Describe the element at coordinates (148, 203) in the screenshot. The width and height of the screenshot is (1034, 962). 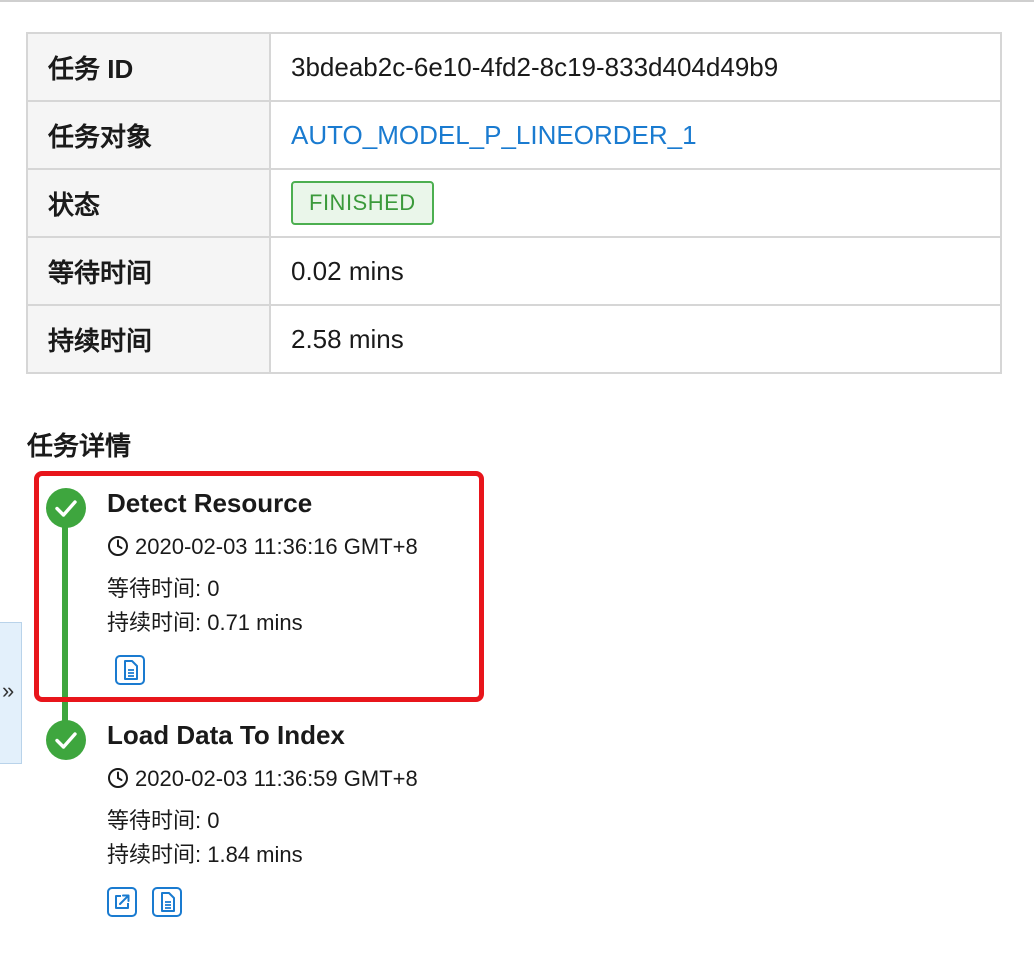
I see `status-label: 状态` at that location.